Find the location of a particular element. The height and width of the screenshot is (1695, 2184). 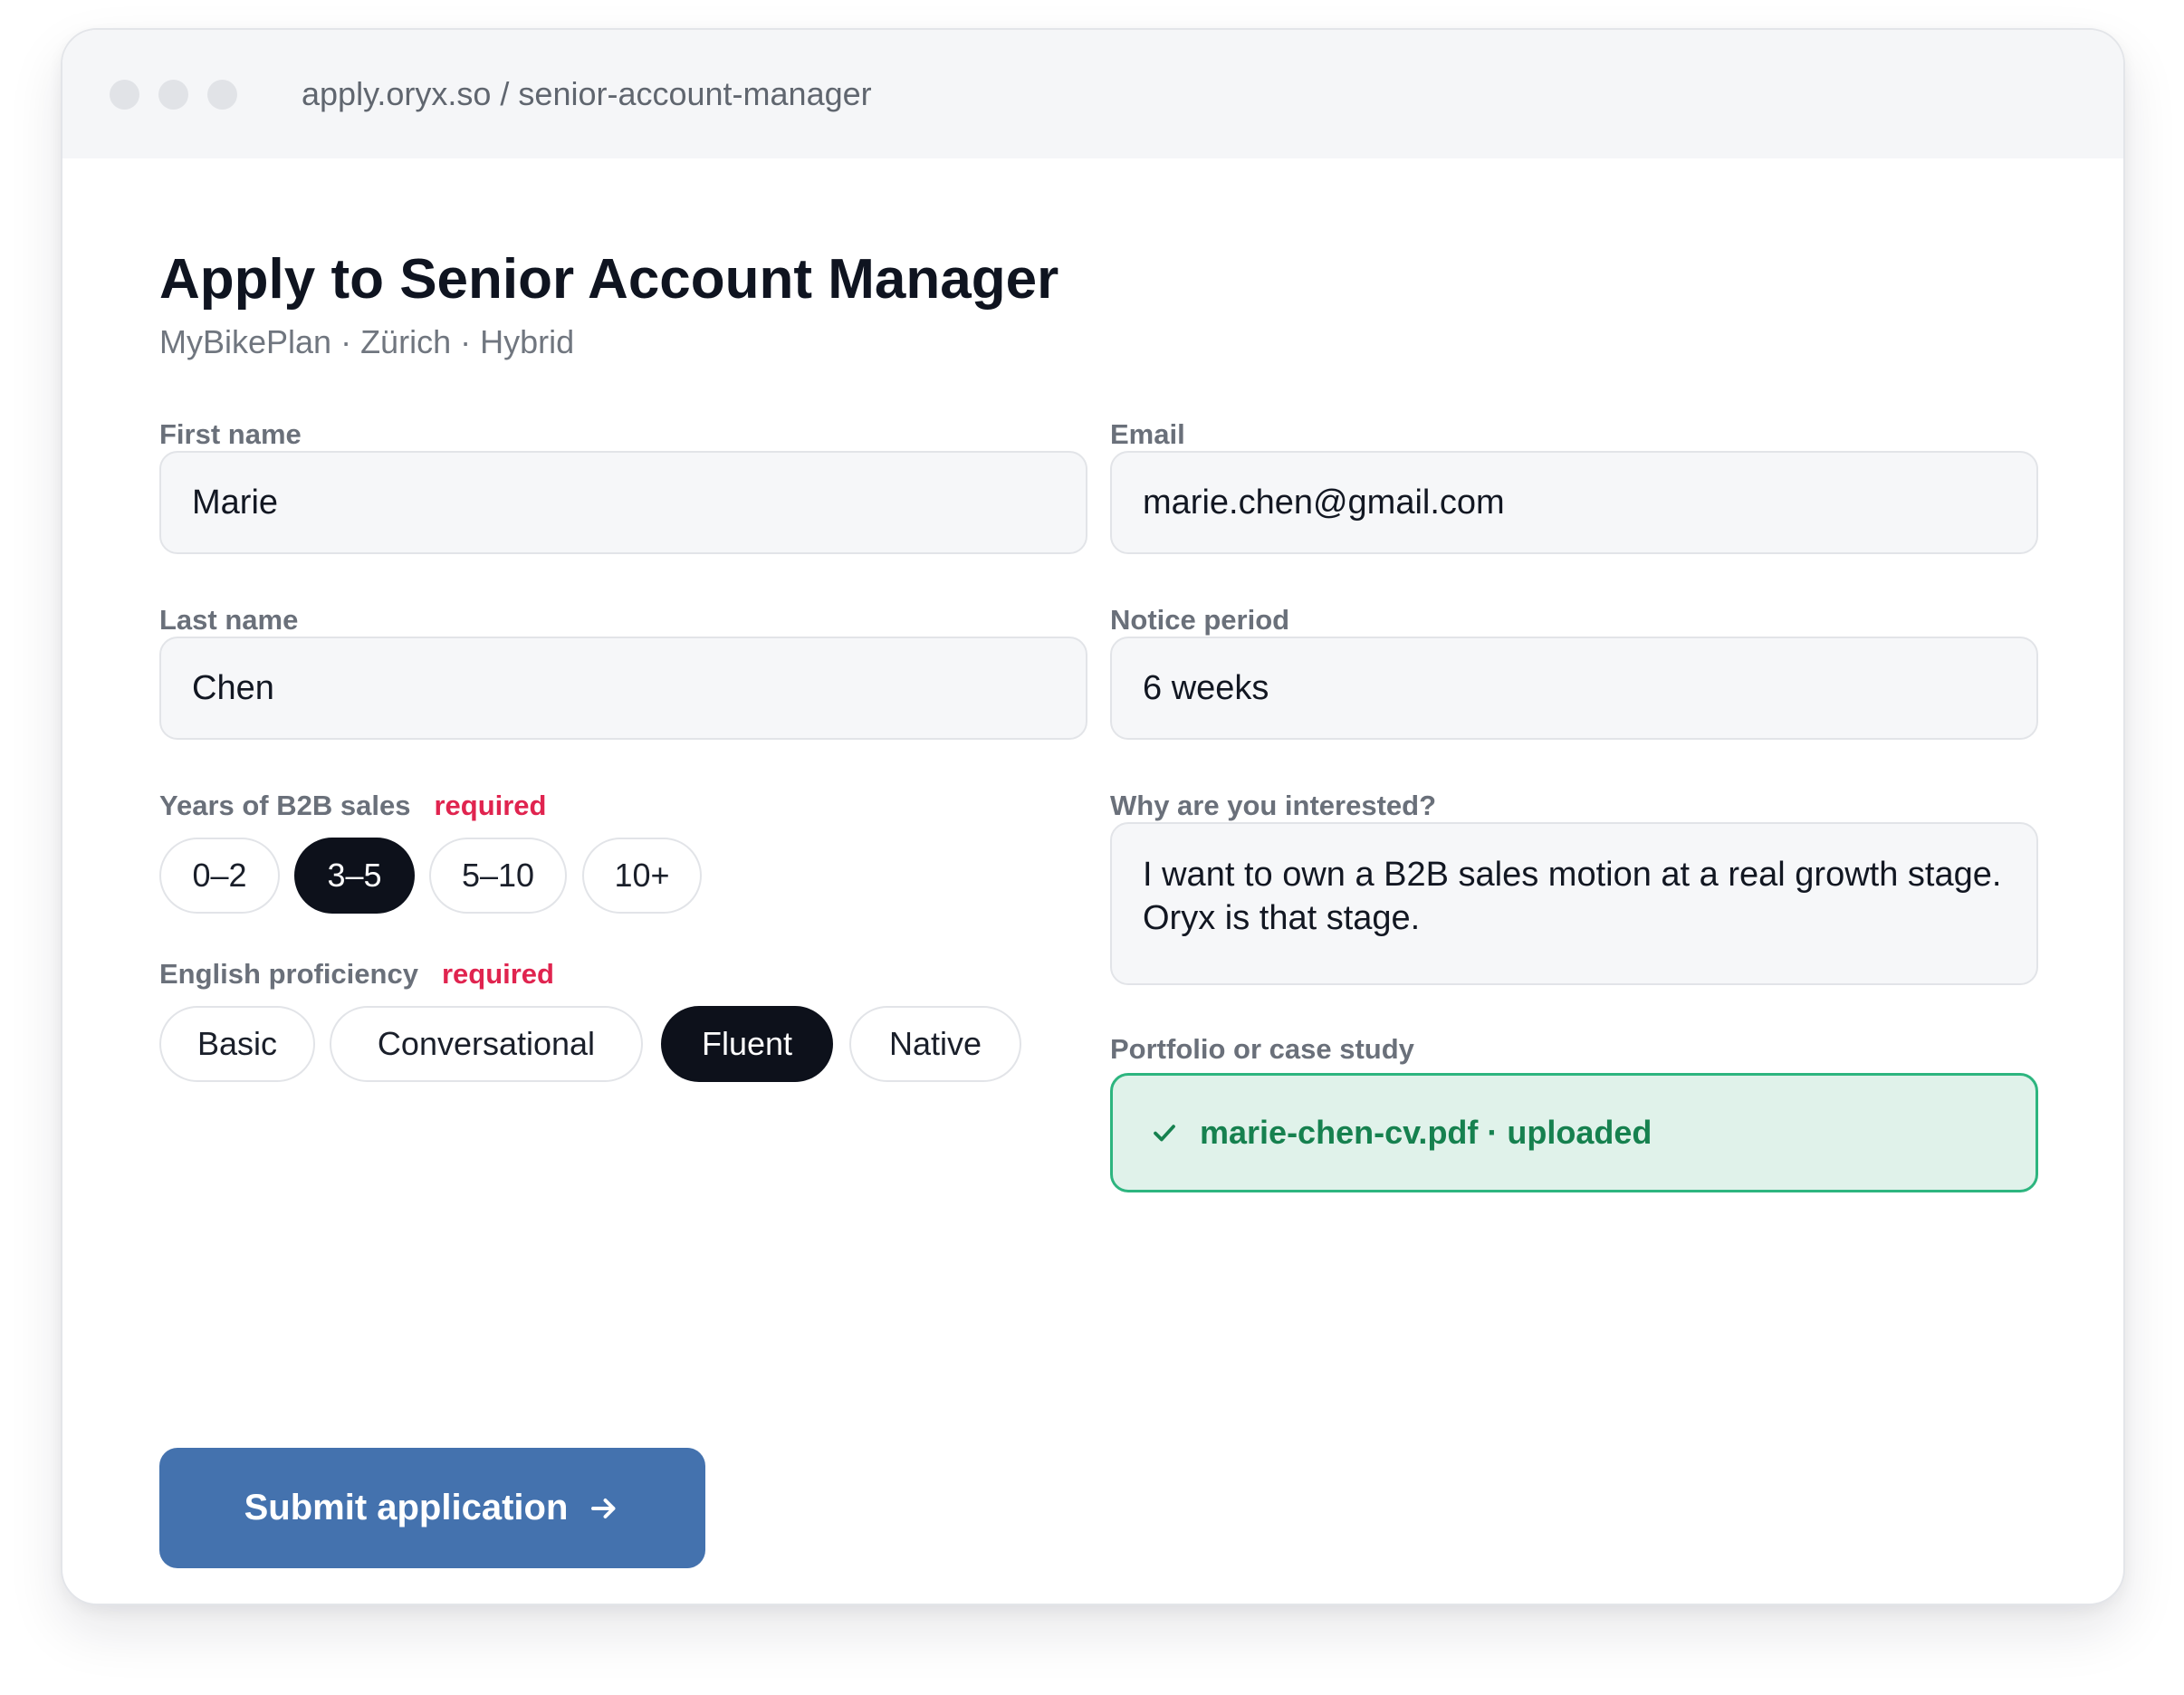

english-required-tag: required is located at coordinates (497, 974).